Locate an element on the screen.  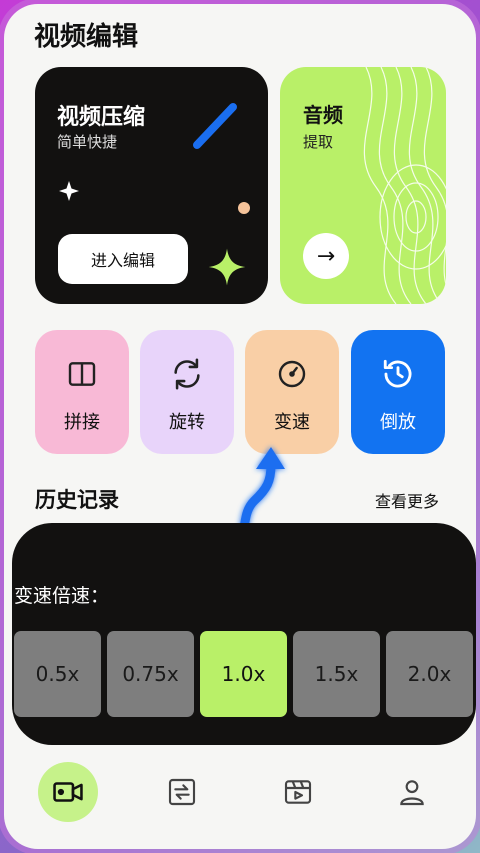
nav-media is located at coordinates (298, 792).